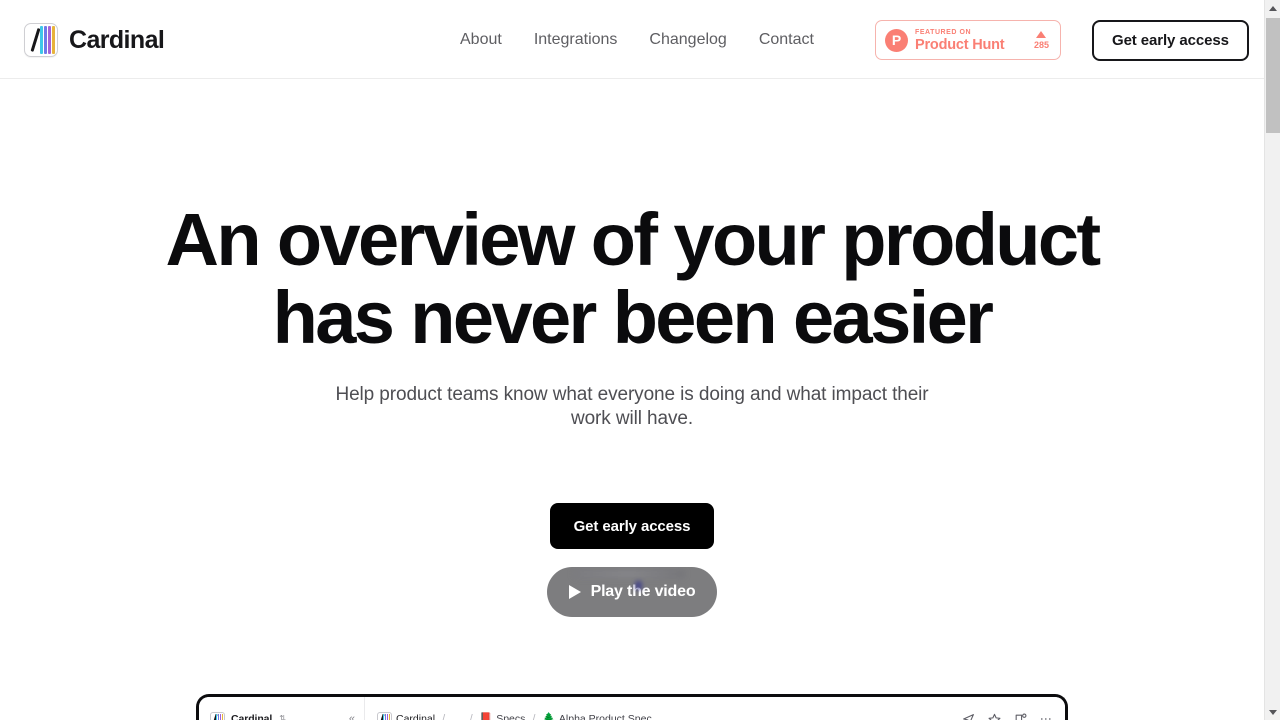 The image size is (1280, 720). What do you see at coordinates (416, 716) in the screenshot?
I see `breadcrumb-cardinal-label: Cardinal` at bounding box center [416, 716].